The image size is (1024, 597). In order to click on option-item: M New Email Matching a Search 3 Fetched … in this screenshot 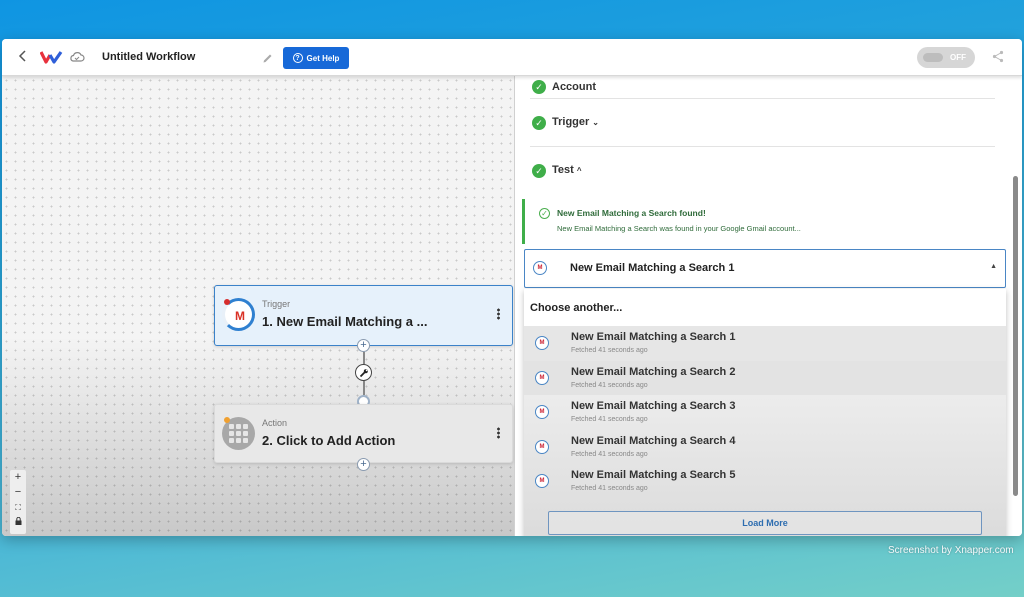, I will do `click(765, 412)`.